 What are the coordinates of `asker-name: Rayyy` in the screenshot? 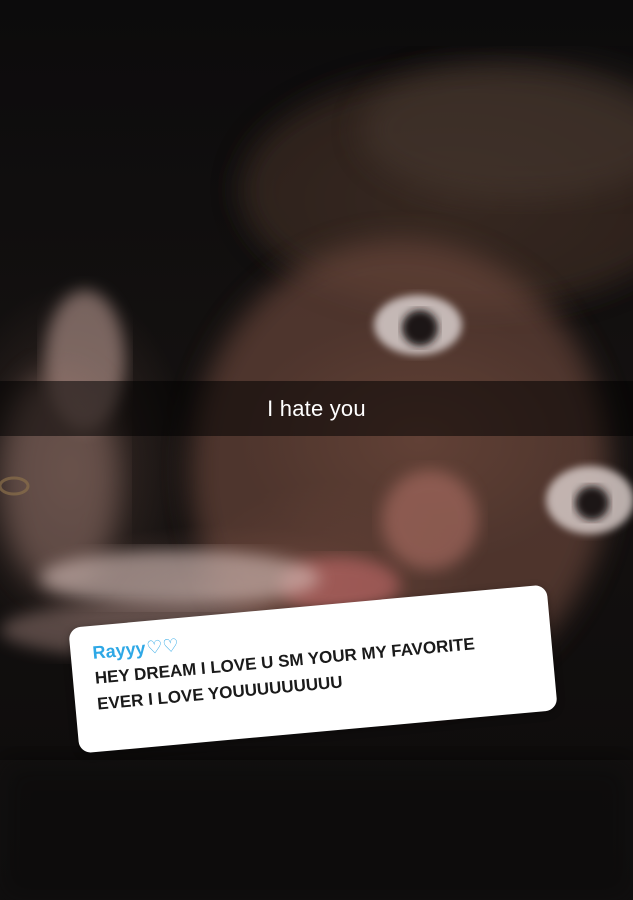 It's located at (119, 650).